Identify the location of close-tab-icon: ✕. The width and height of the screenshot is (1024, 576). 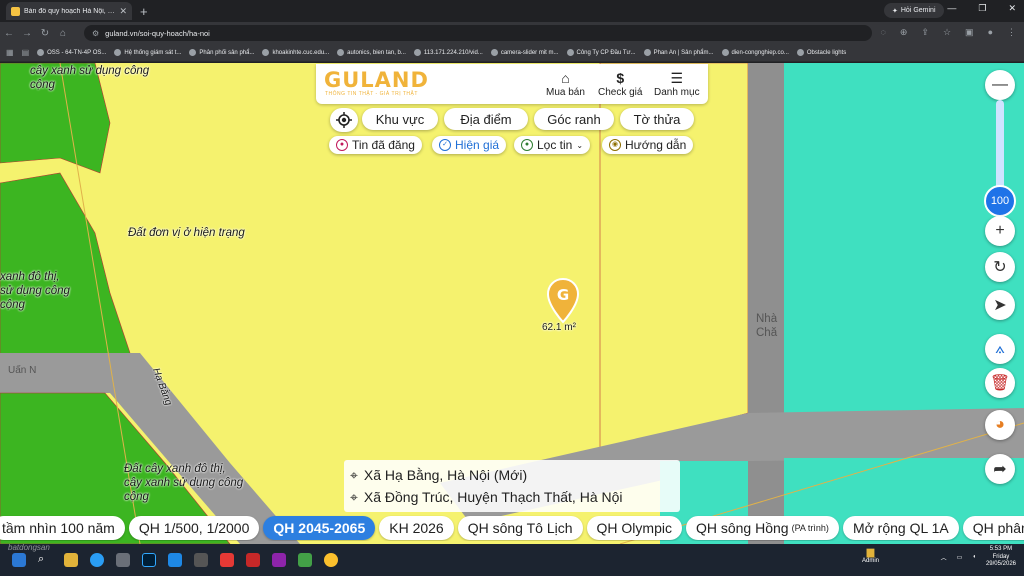
(123, 11).